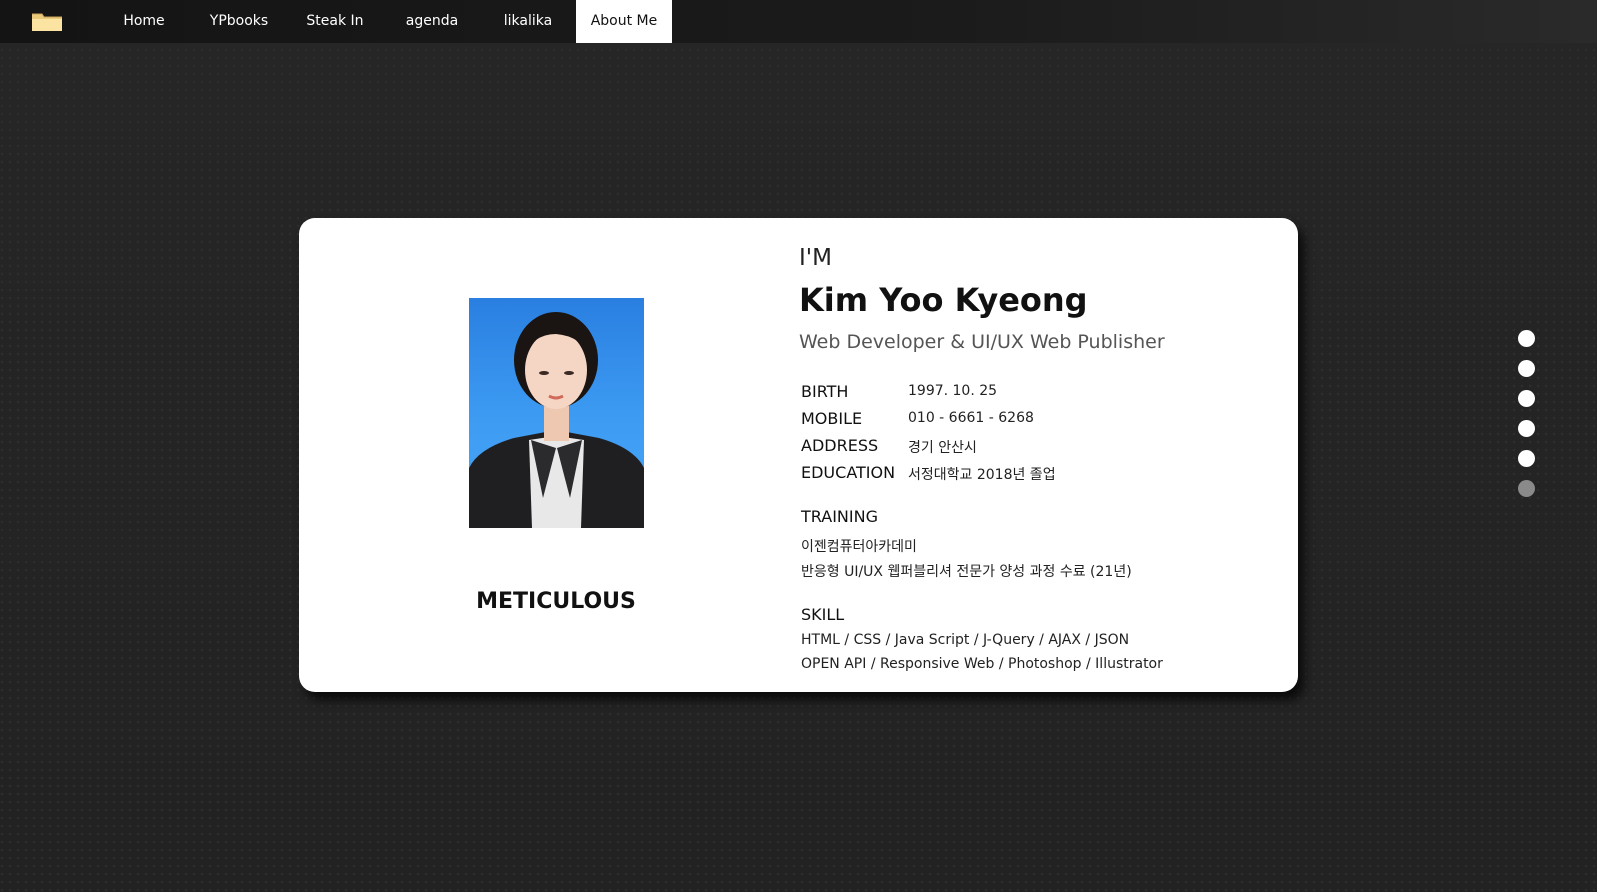  What do you see at coordinates (556, 413) in the screenshot?
I see `profile-photo` at bounding box center [556, 413].